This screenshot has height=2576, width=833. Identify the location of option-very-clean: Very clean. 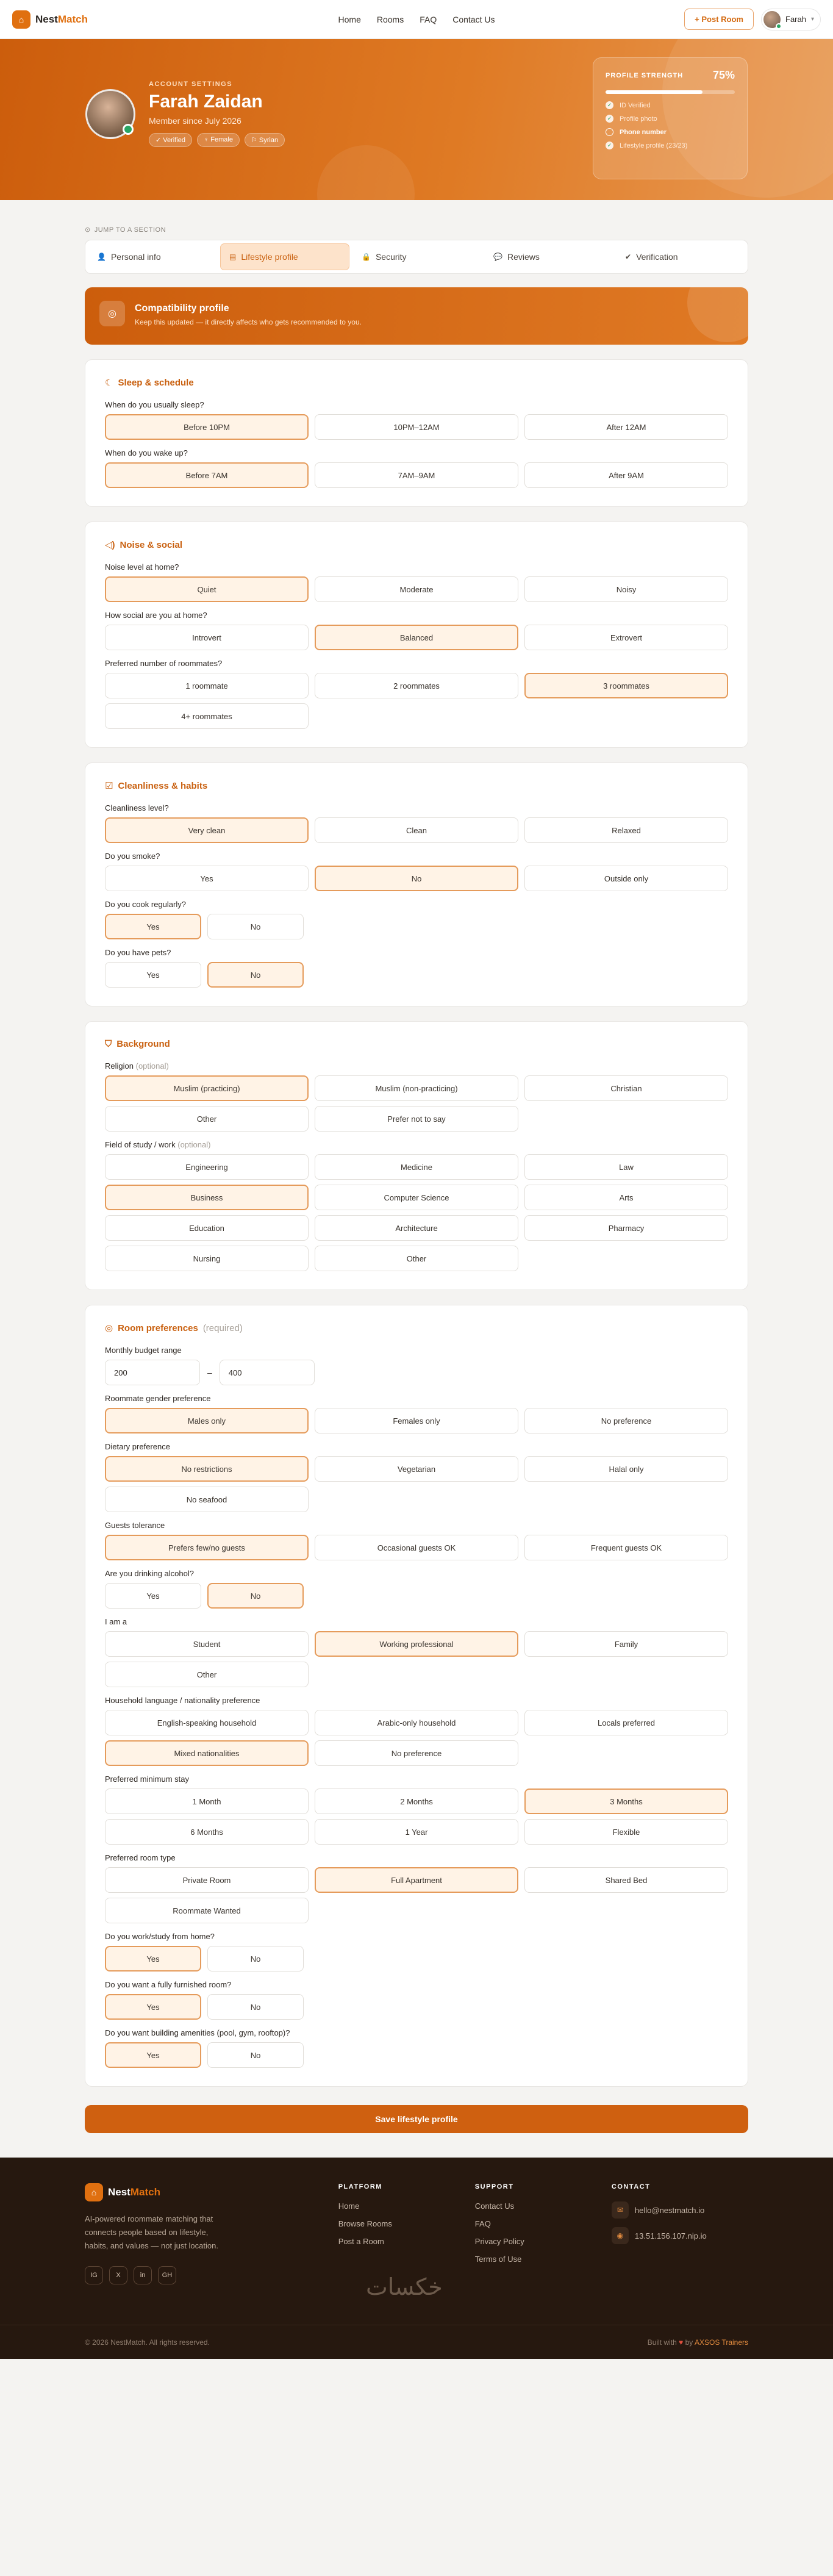
(207, 830).